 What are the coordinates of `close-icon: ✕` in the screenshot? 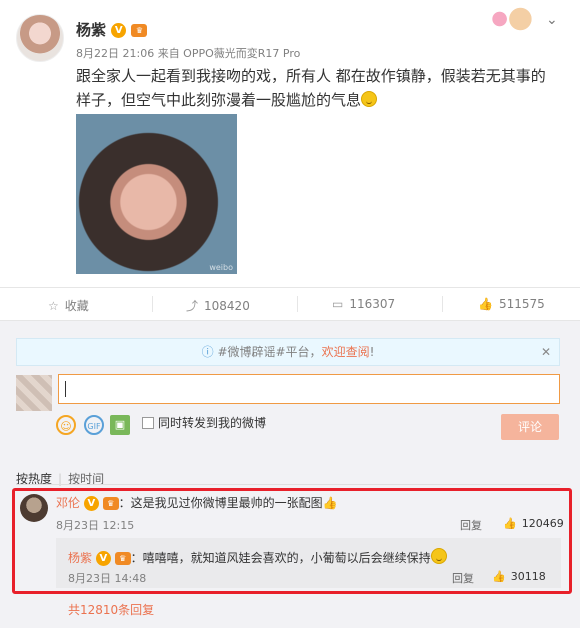 It's located at (546, 352).